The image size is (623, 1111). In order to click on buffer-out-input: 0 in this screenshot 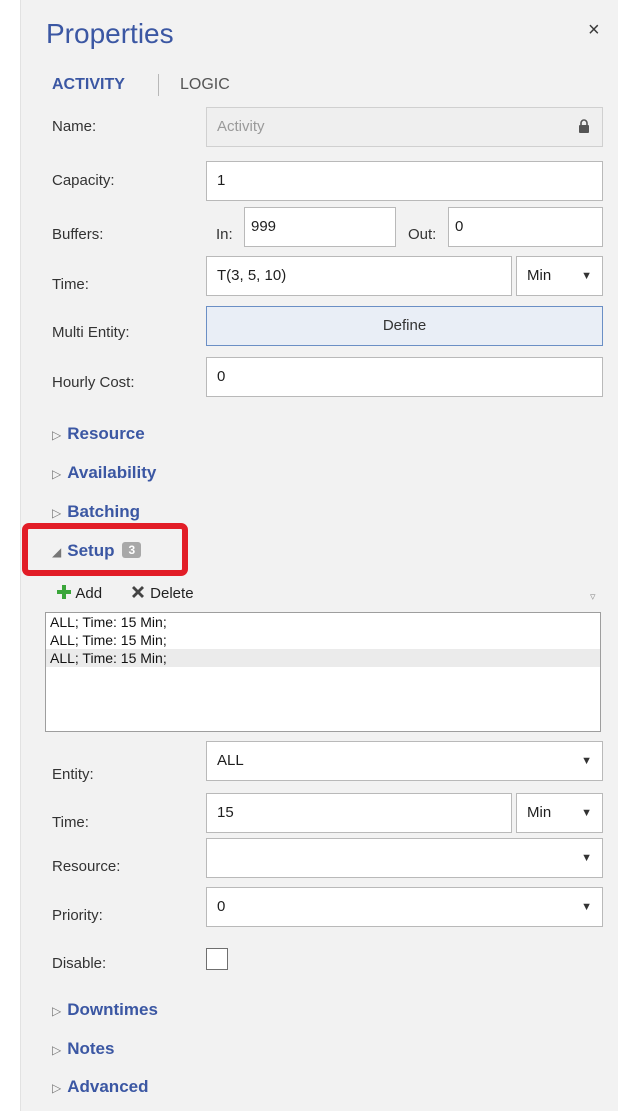, I will do `click(525, 227)`.